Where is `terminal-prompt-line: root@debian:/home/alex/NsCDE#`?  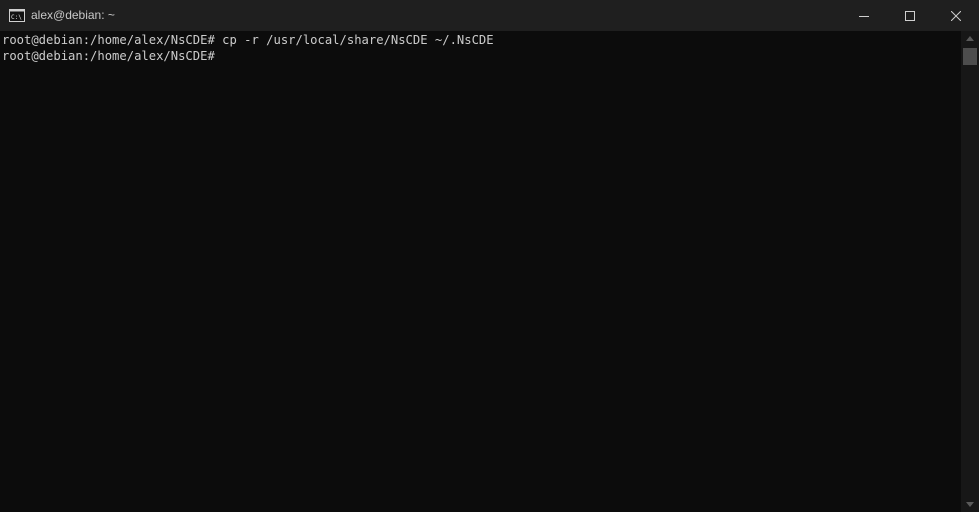
terminal-prompt-line: root@debian:/home/alex/NsCDE# is located at coordinates (108, 56).